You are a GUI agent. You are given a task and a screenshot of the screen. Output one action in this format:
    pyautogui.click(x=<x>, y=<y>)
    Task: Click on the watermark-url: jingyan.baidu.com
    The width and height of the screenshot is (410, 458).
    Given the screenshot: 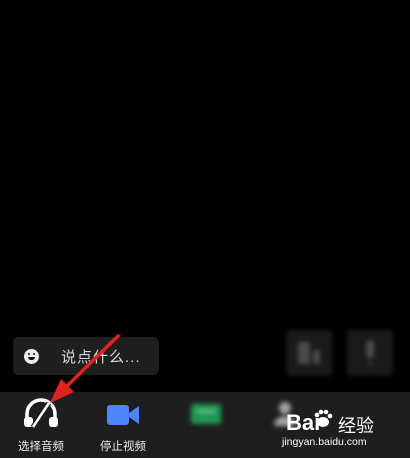 What is the action you would take?
    pyautogui.click(x=324, y=442)
    